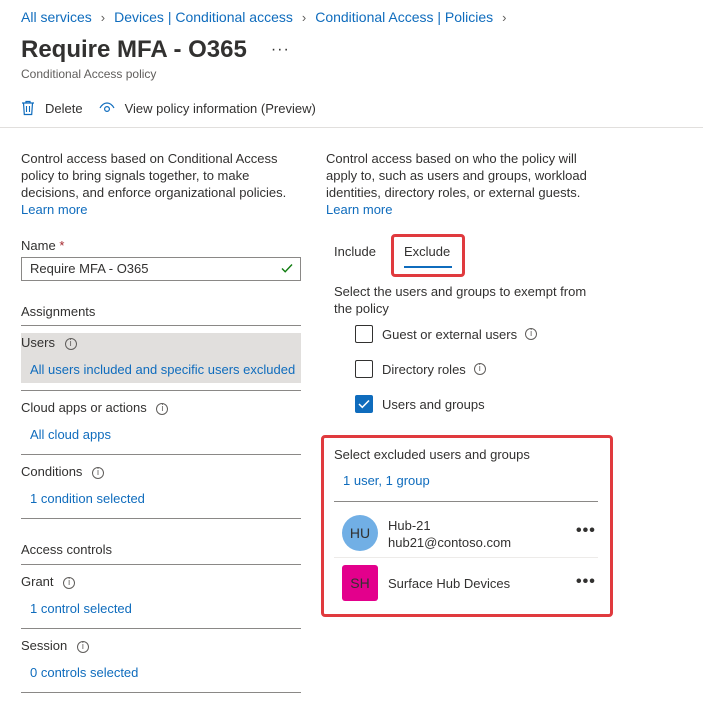 This screenshot has height=703, width=703. I want to click on excluded-summary-link: 1 user, 1 group, so click(386, 480).